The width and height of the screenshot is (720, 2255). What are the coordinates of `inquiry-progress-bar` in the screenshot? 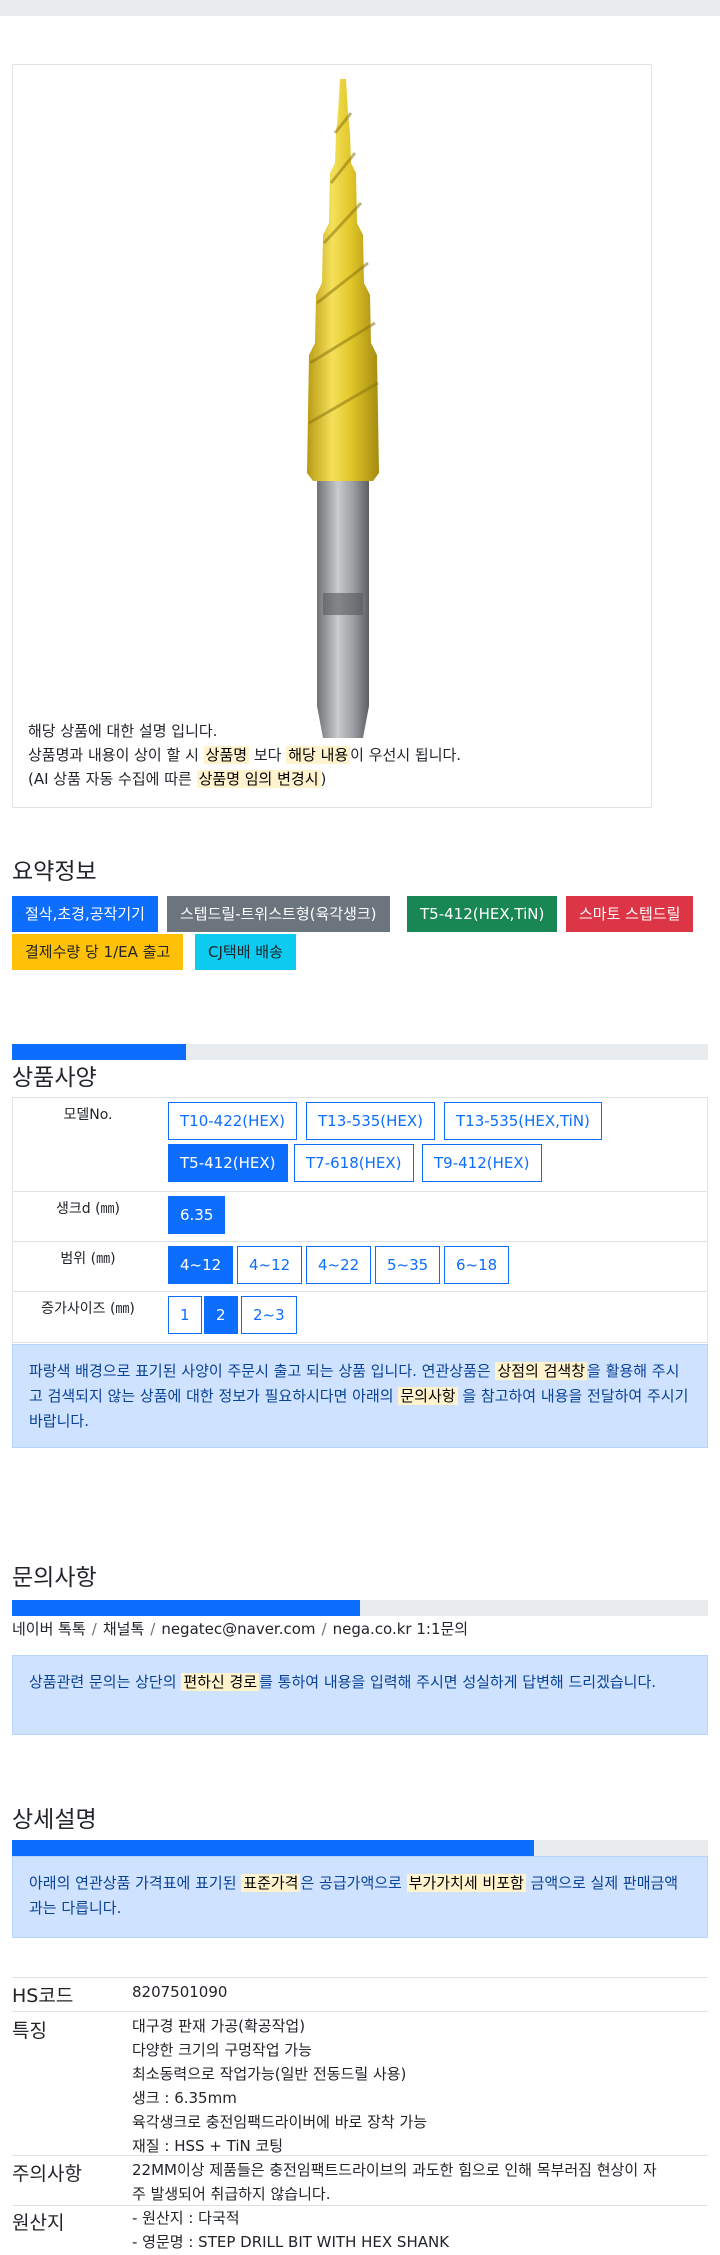 It's located at (186, 1608).